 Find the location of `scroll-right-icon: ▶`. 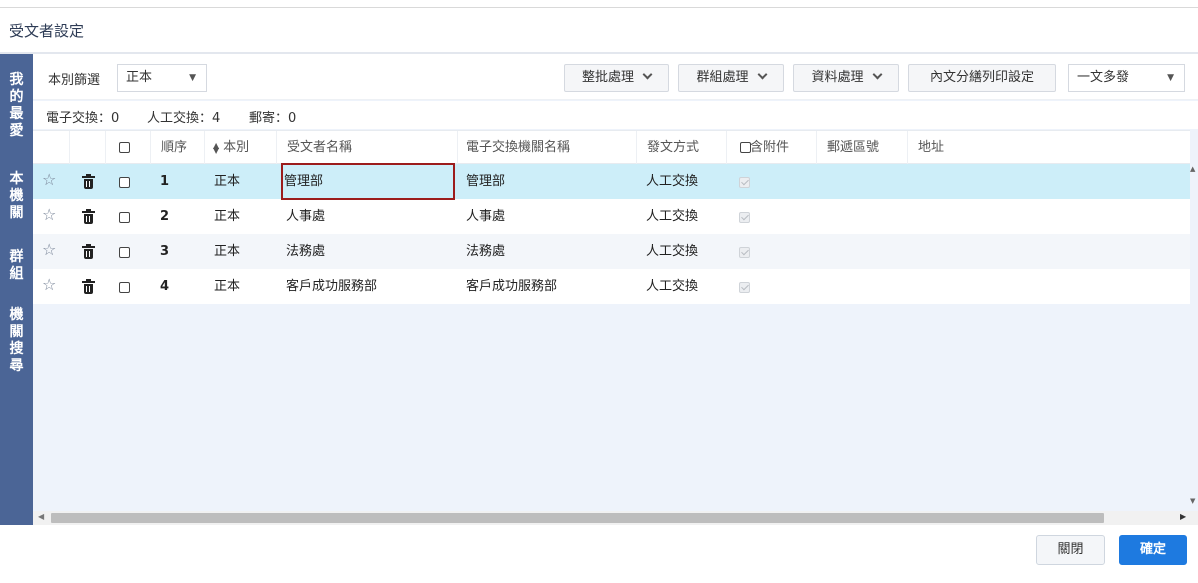

scroll-right-icon: ▶ is located at coordinates (1183, 516).